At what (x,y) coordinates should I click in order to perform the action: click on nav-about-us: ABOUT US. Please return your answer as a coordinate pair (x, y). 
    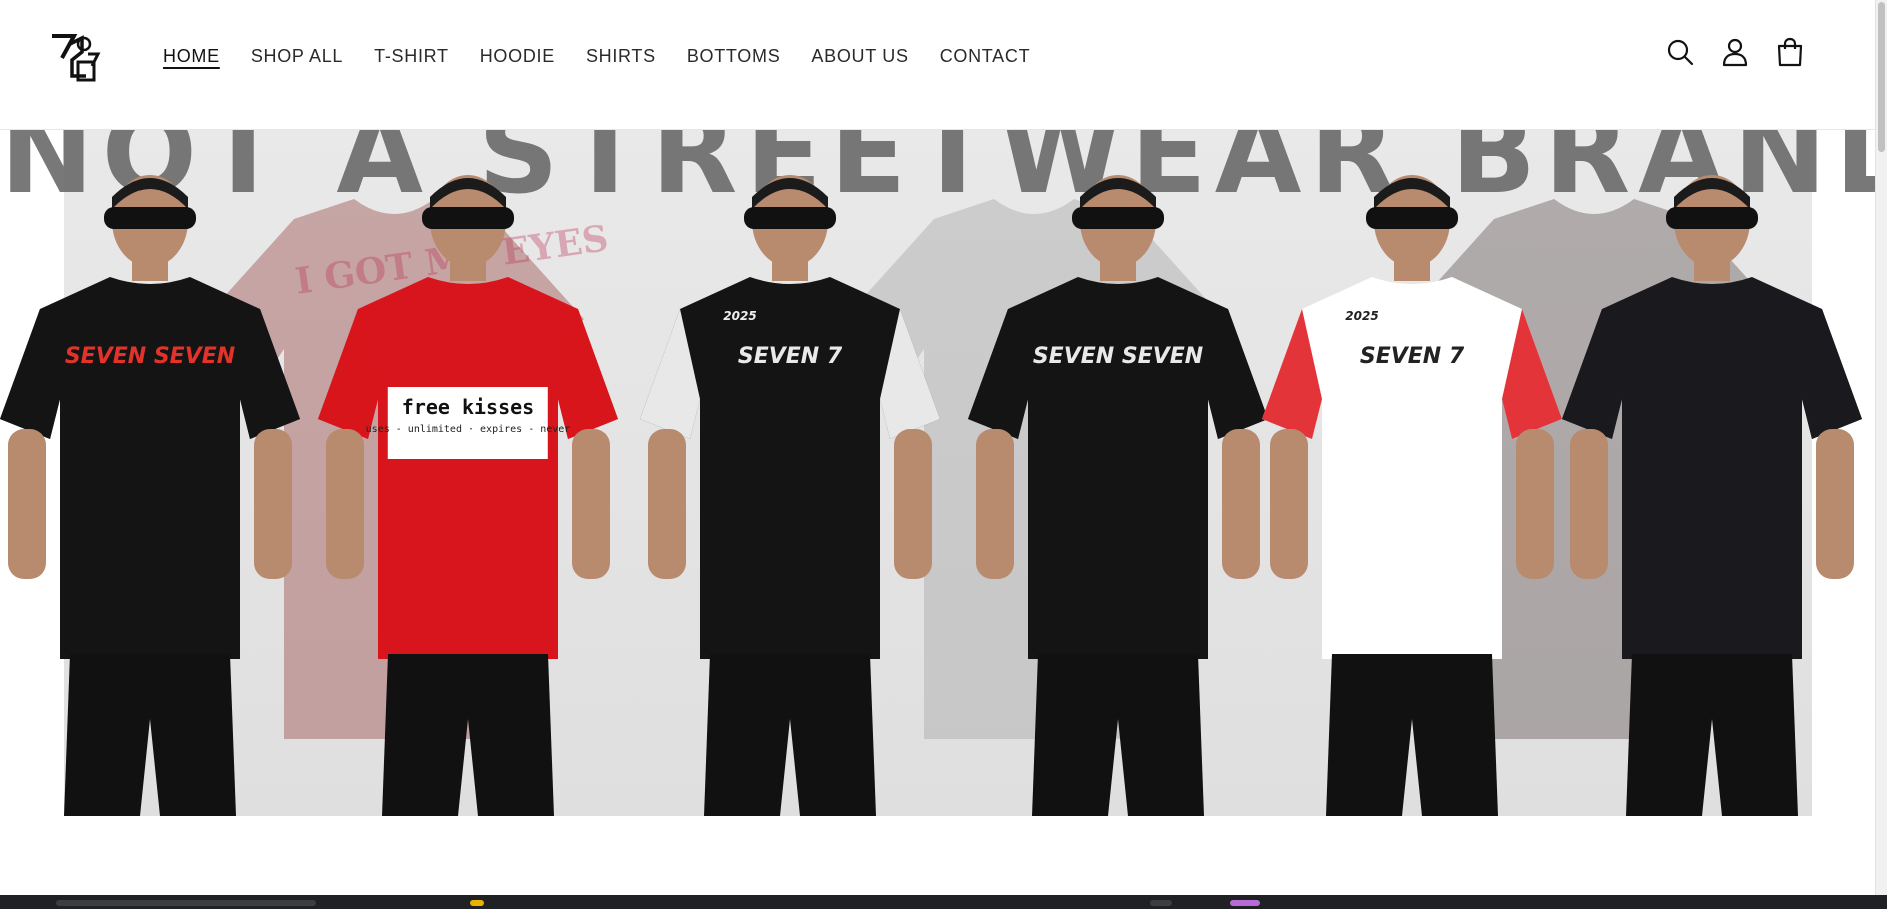
    Looking at the image, I should click on (859, 56).